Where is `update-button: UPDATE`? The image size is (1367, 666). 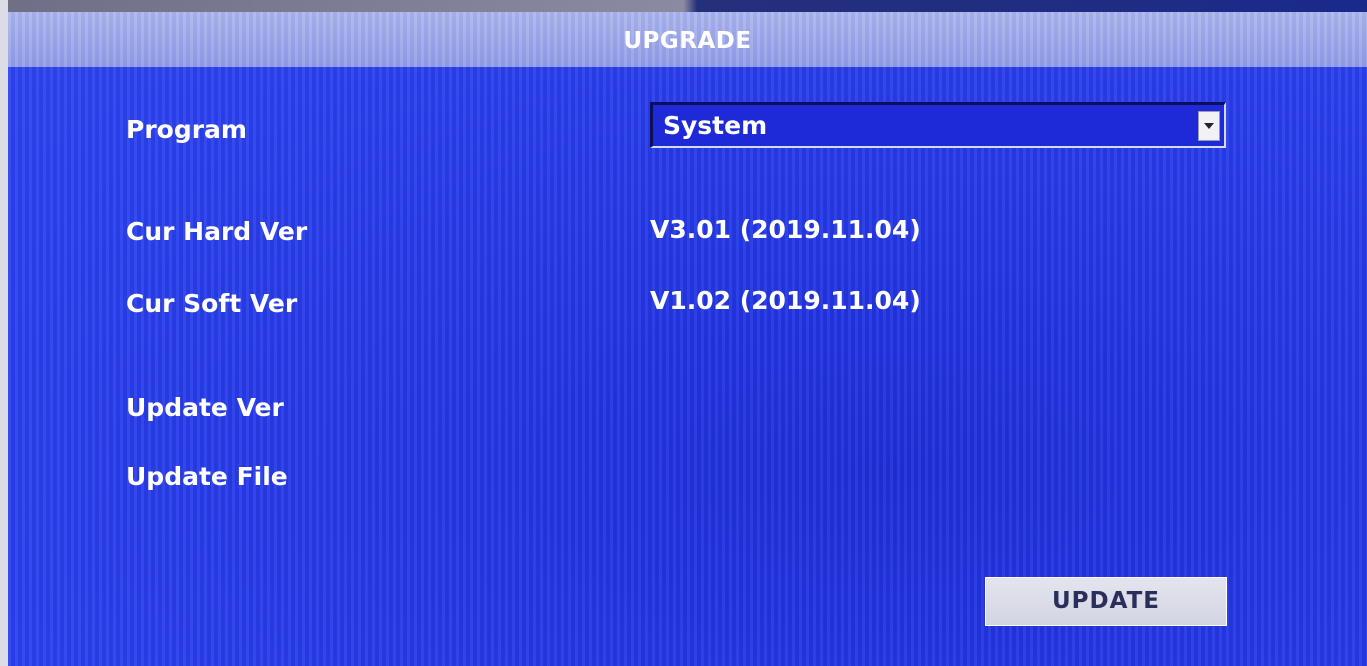
update-button: UPDATE is located at coordinates (1106, 601).